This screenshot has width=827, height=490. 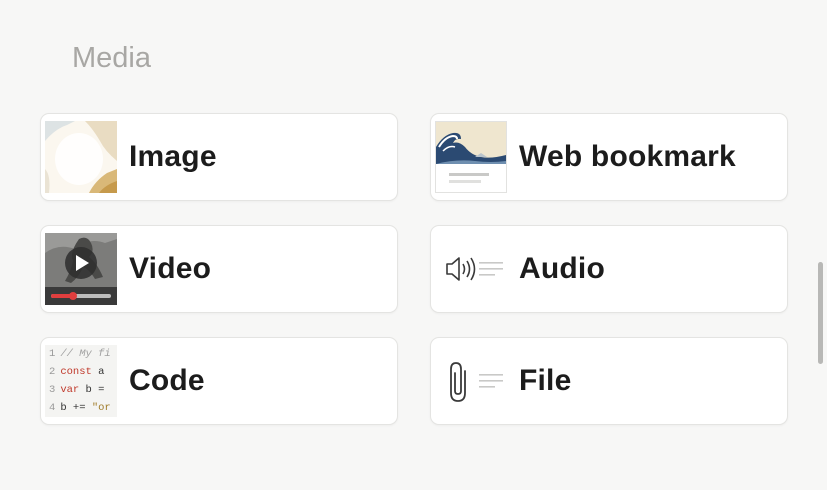 I want to click on file-label: File, so click(x=545, y=380).